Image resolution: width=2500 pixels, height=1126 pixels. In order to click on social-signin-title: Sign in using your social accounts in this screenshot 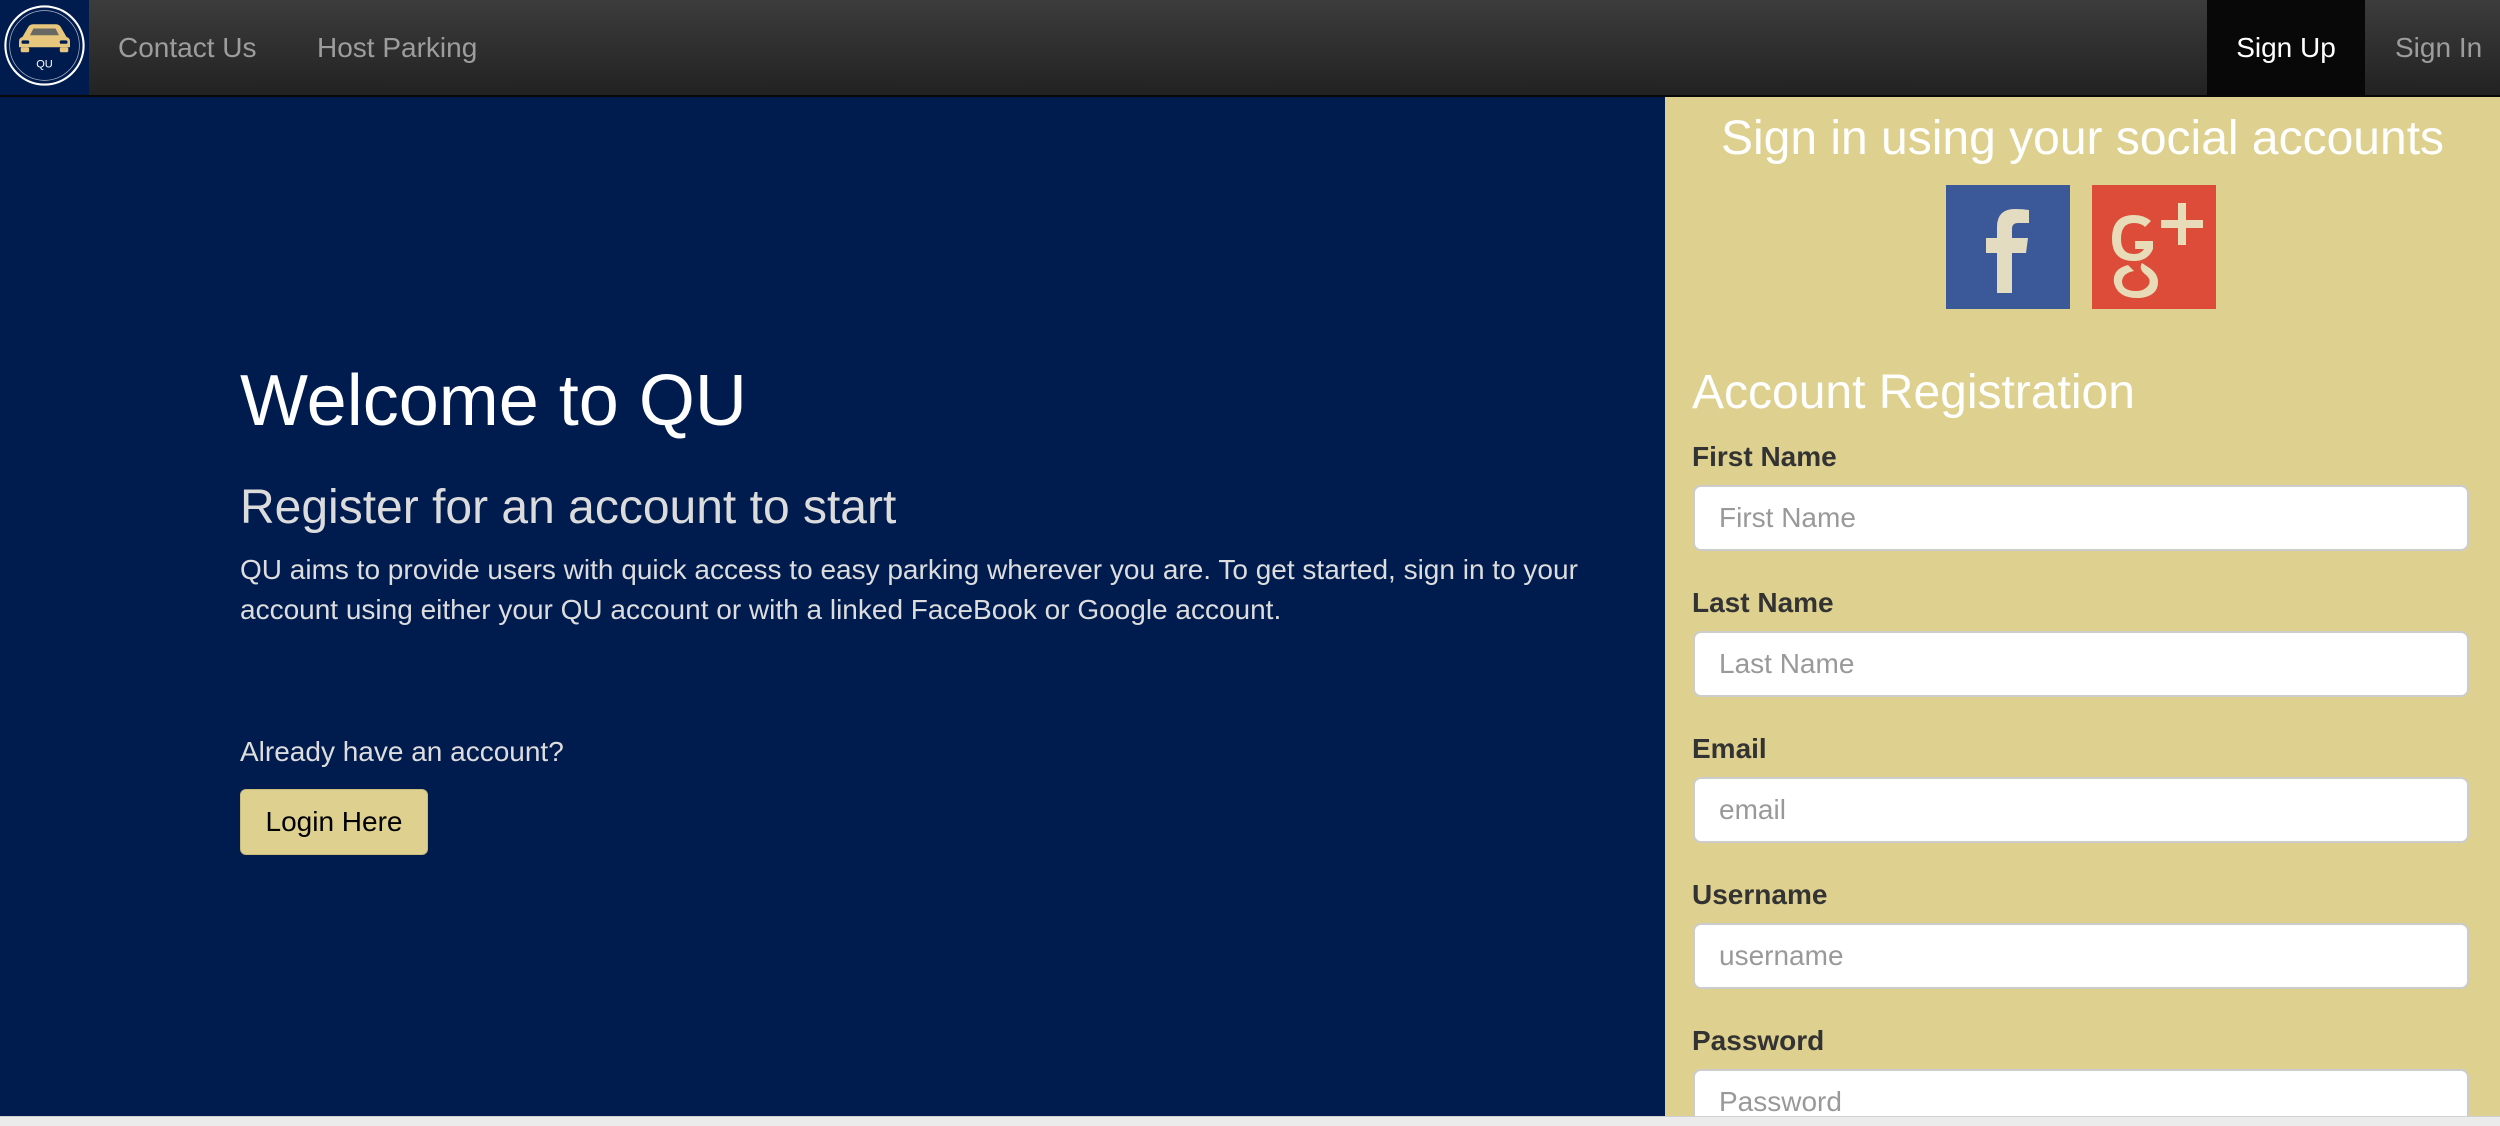, I will do `click(2082, 138)`.